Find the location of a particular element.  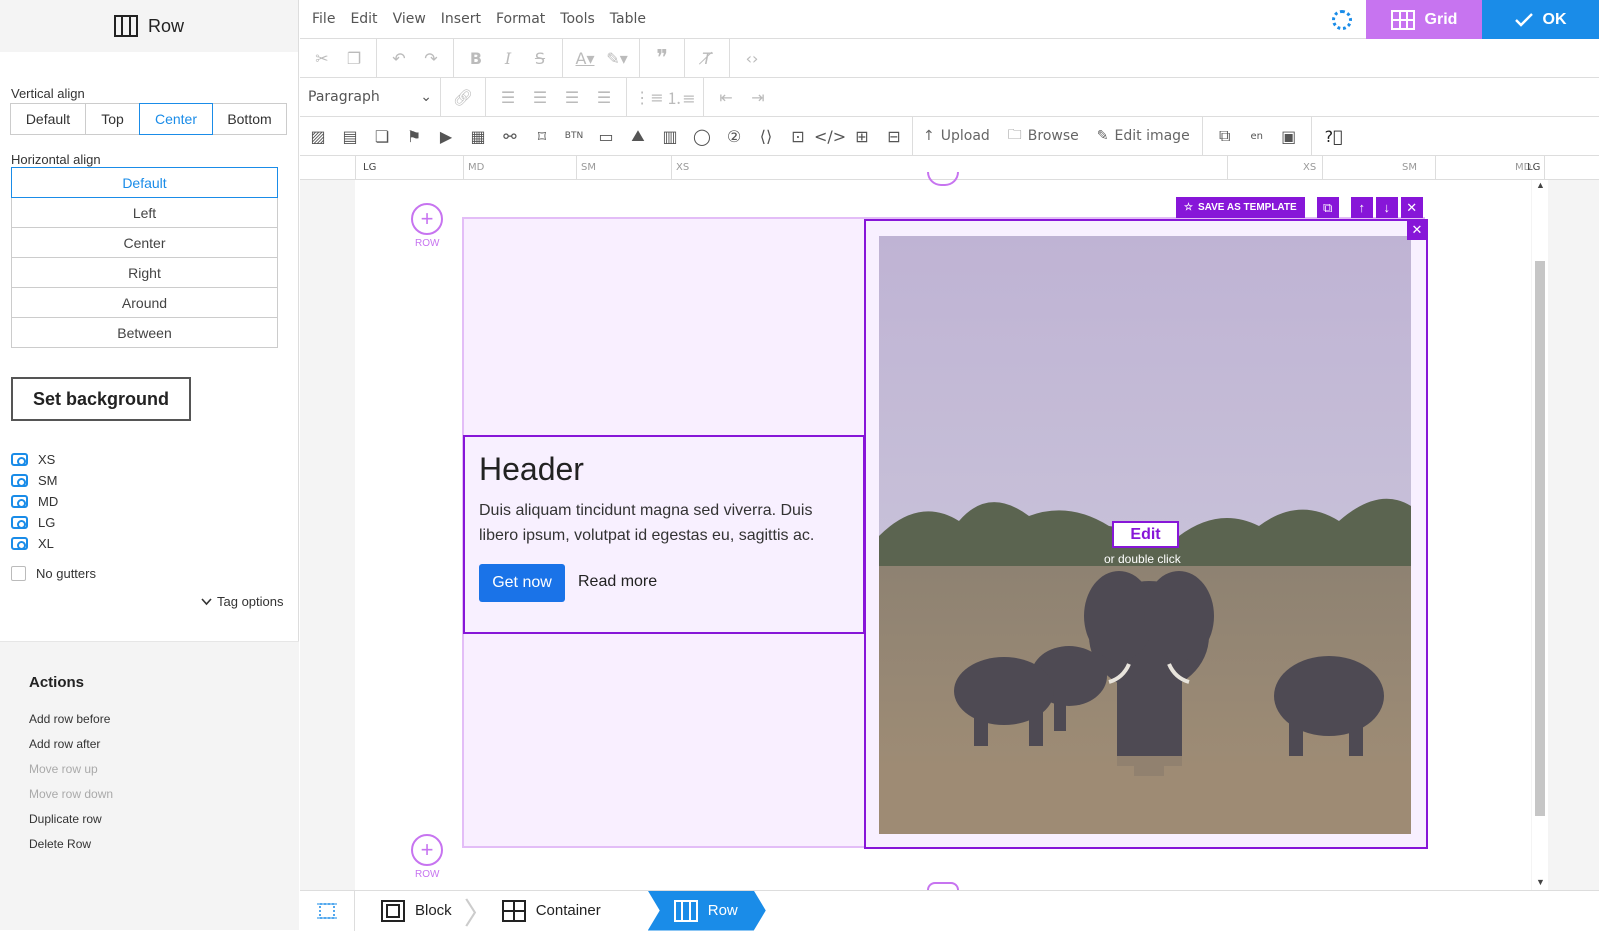

halign-around-option: Around is located at coordinates (144, 302).